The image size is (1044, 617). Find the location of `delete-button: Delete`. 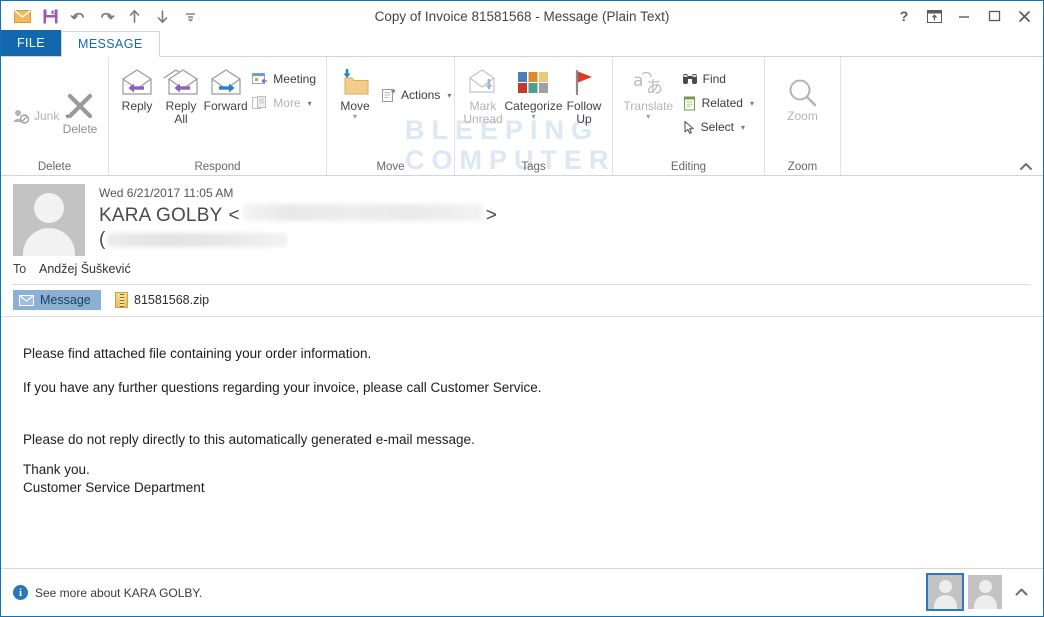

delete-button: Delete is located at coordinates (80, 107).